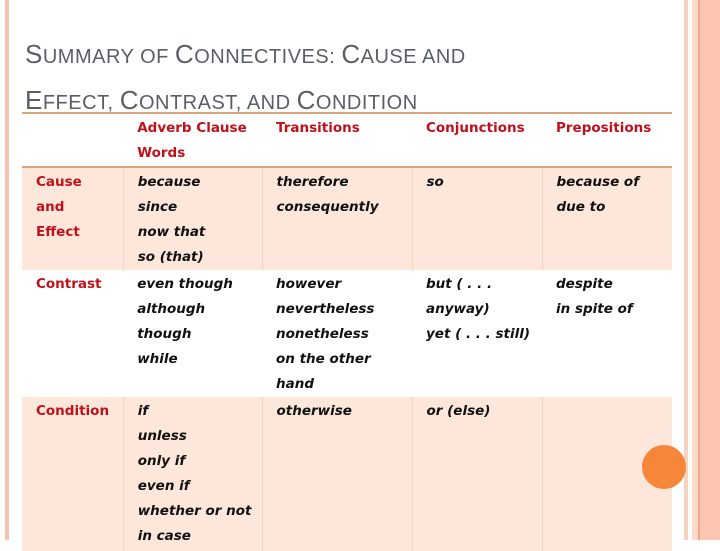 The image size is (720, 551). What do you see at coordinates (476, 474) in the screenshot?
I see `cell-conjunctions: or (else)` at bounding box center [476, 474].